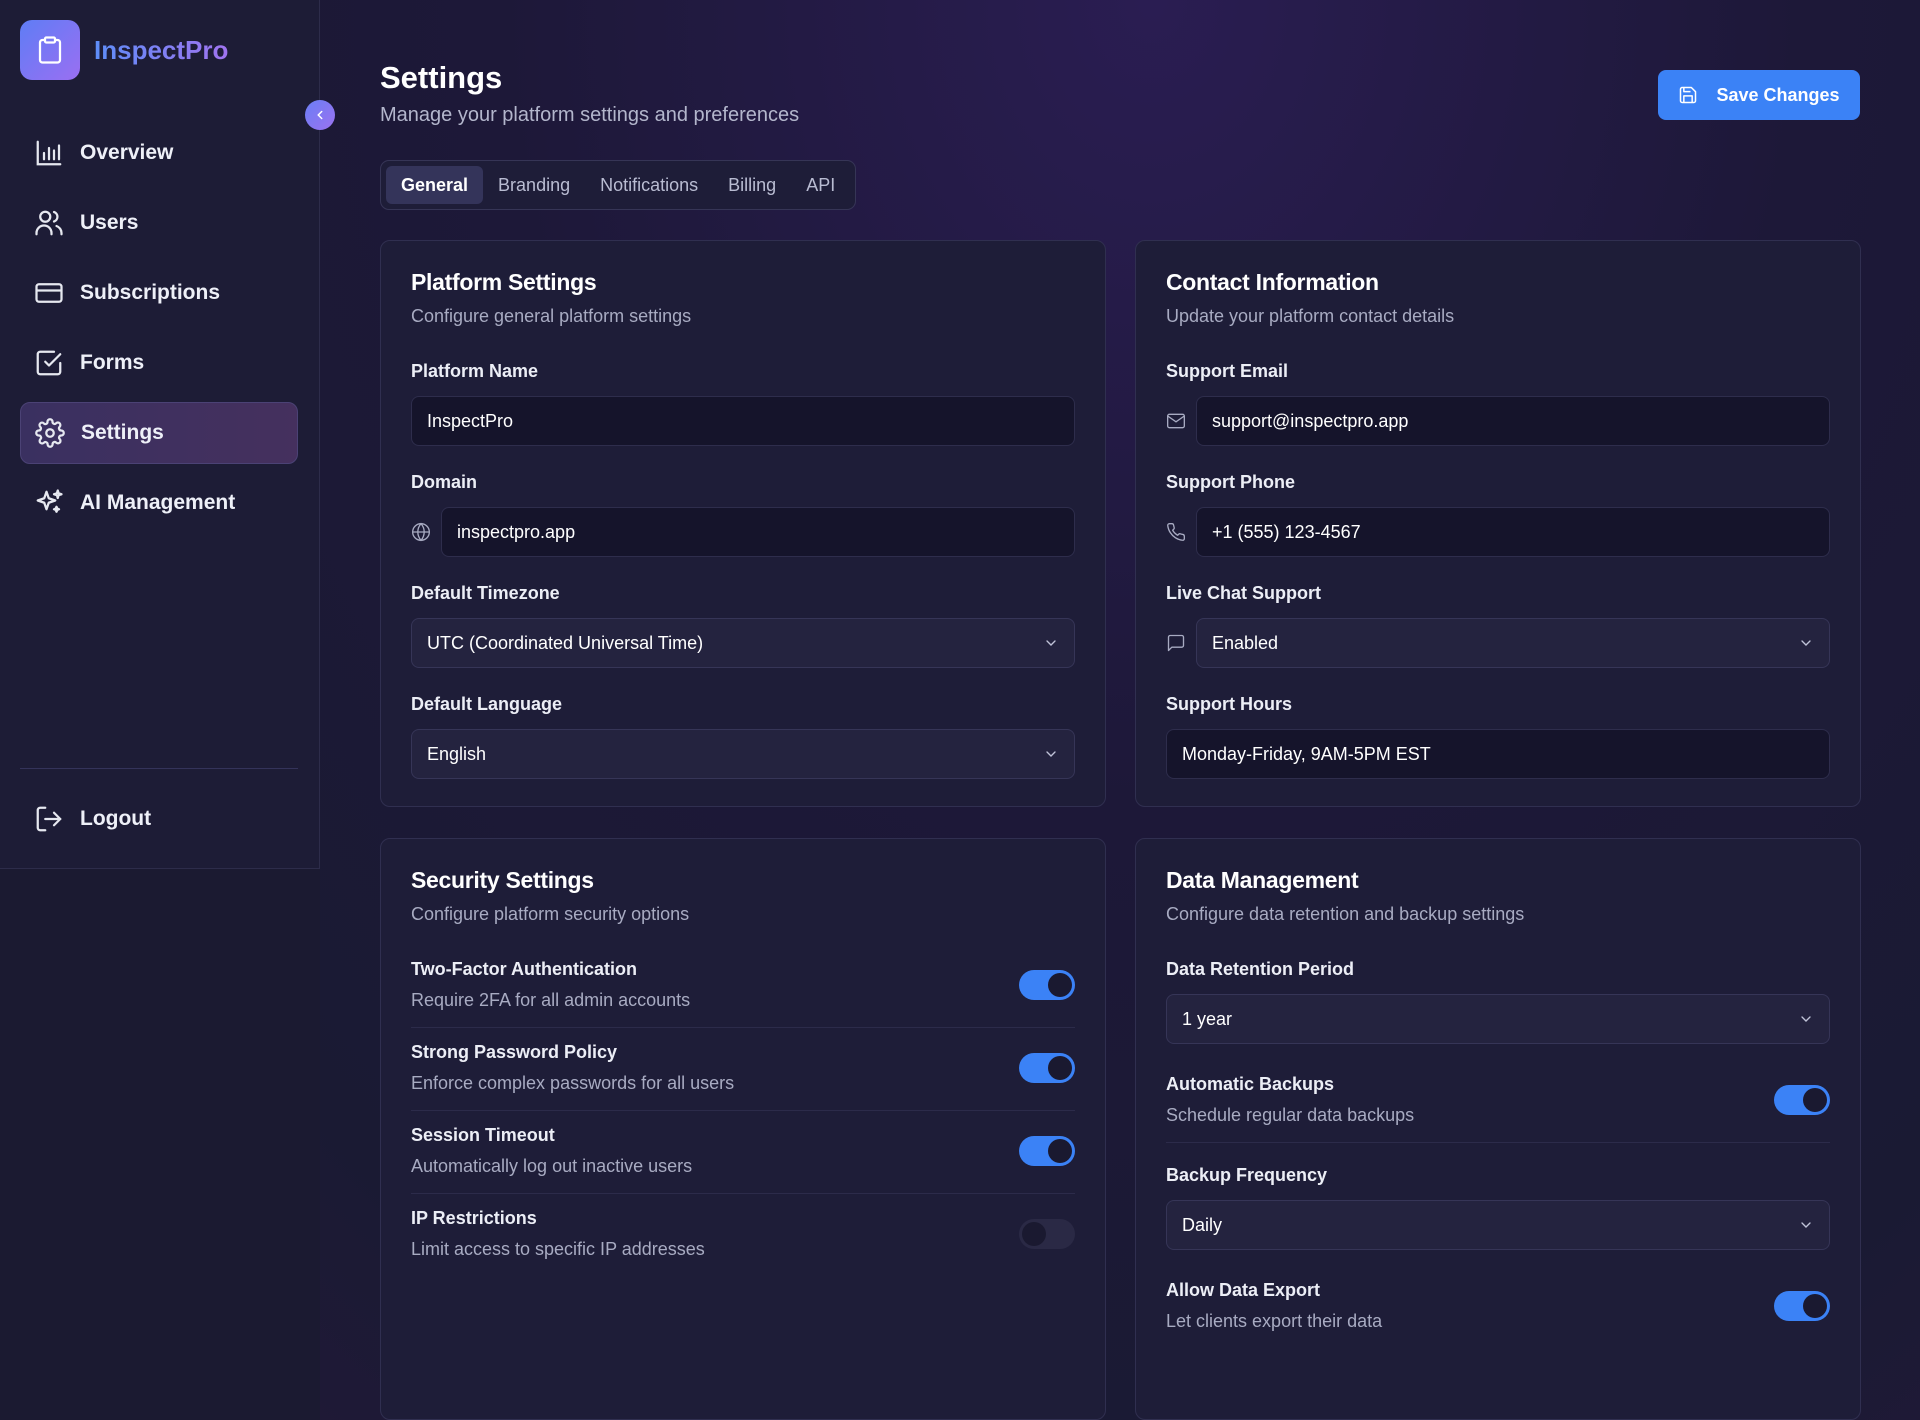 The width and height of the screenshot is (1920, 1420). I want to click on tab-billing: Billing, so click(752, 185).